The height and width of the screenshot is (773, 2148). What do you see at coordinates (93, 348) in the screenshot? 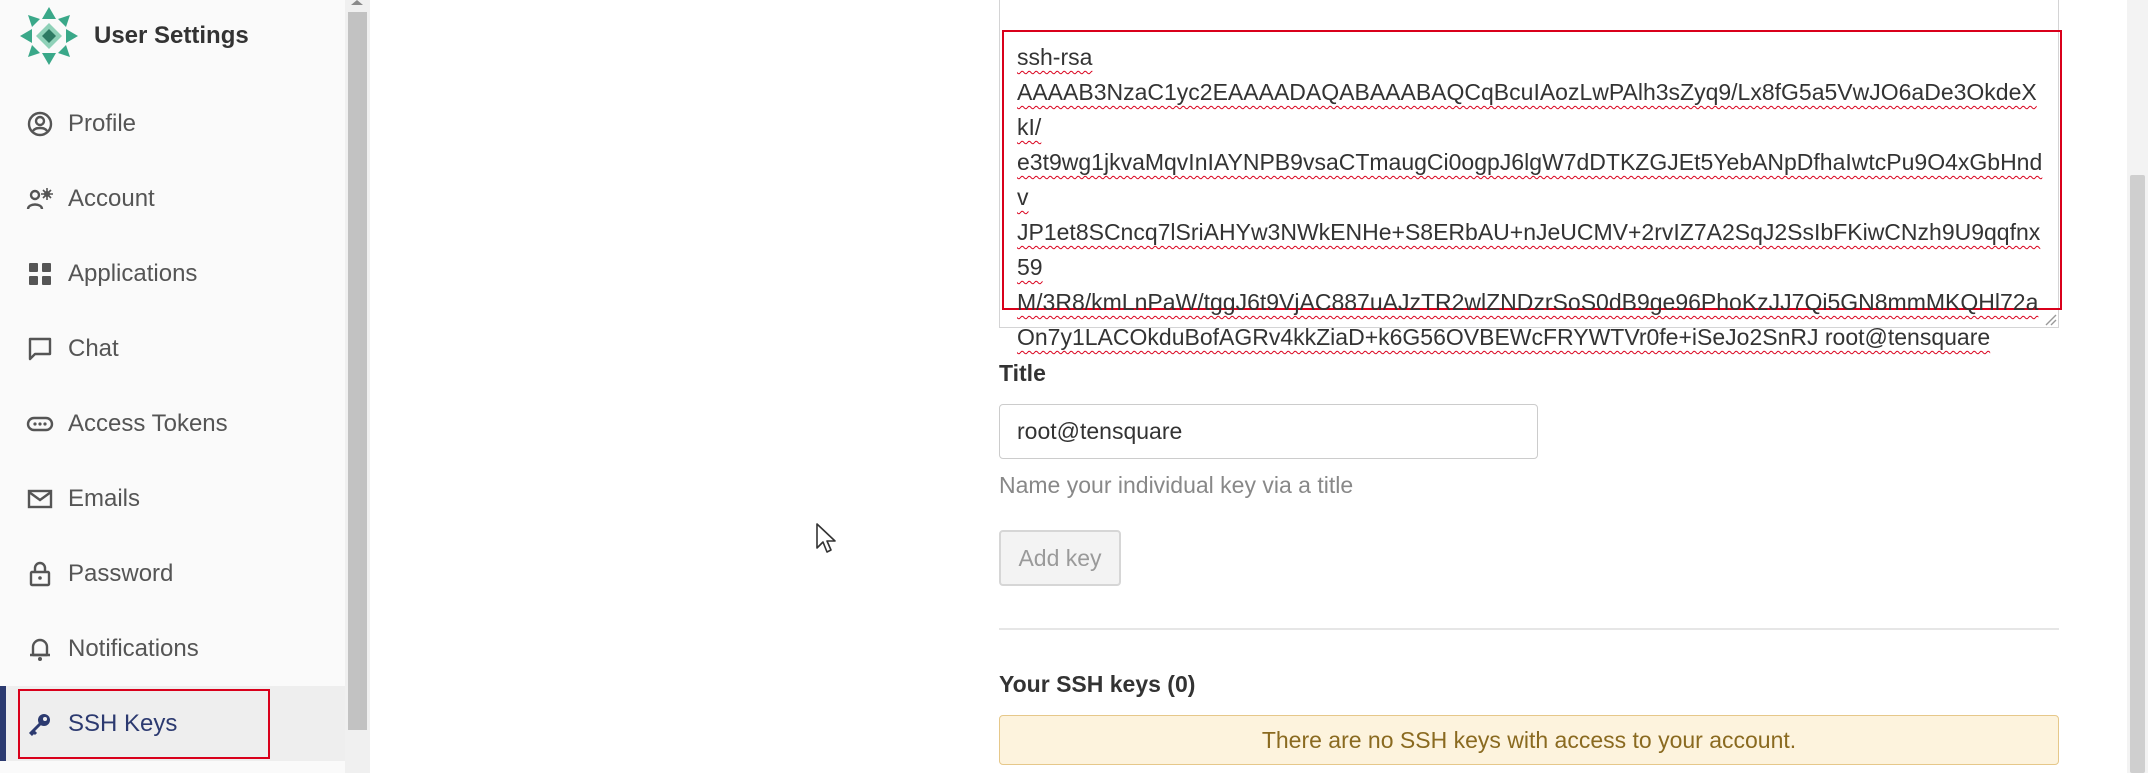
I see `sidebar-item-label: Chat` at bounding box center [93, 348].